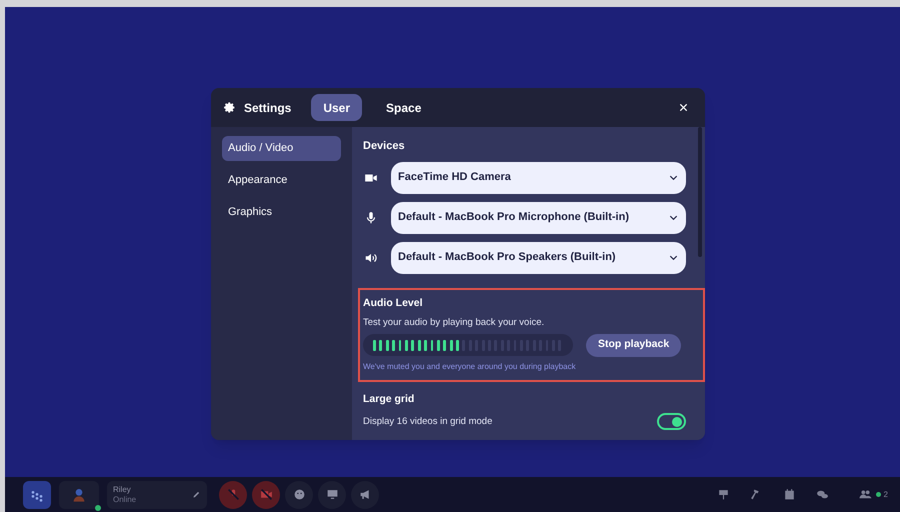 Image resolution: width=900 pixels, height=512 pixels. I want to click on monitor-button, so click(332, 494).